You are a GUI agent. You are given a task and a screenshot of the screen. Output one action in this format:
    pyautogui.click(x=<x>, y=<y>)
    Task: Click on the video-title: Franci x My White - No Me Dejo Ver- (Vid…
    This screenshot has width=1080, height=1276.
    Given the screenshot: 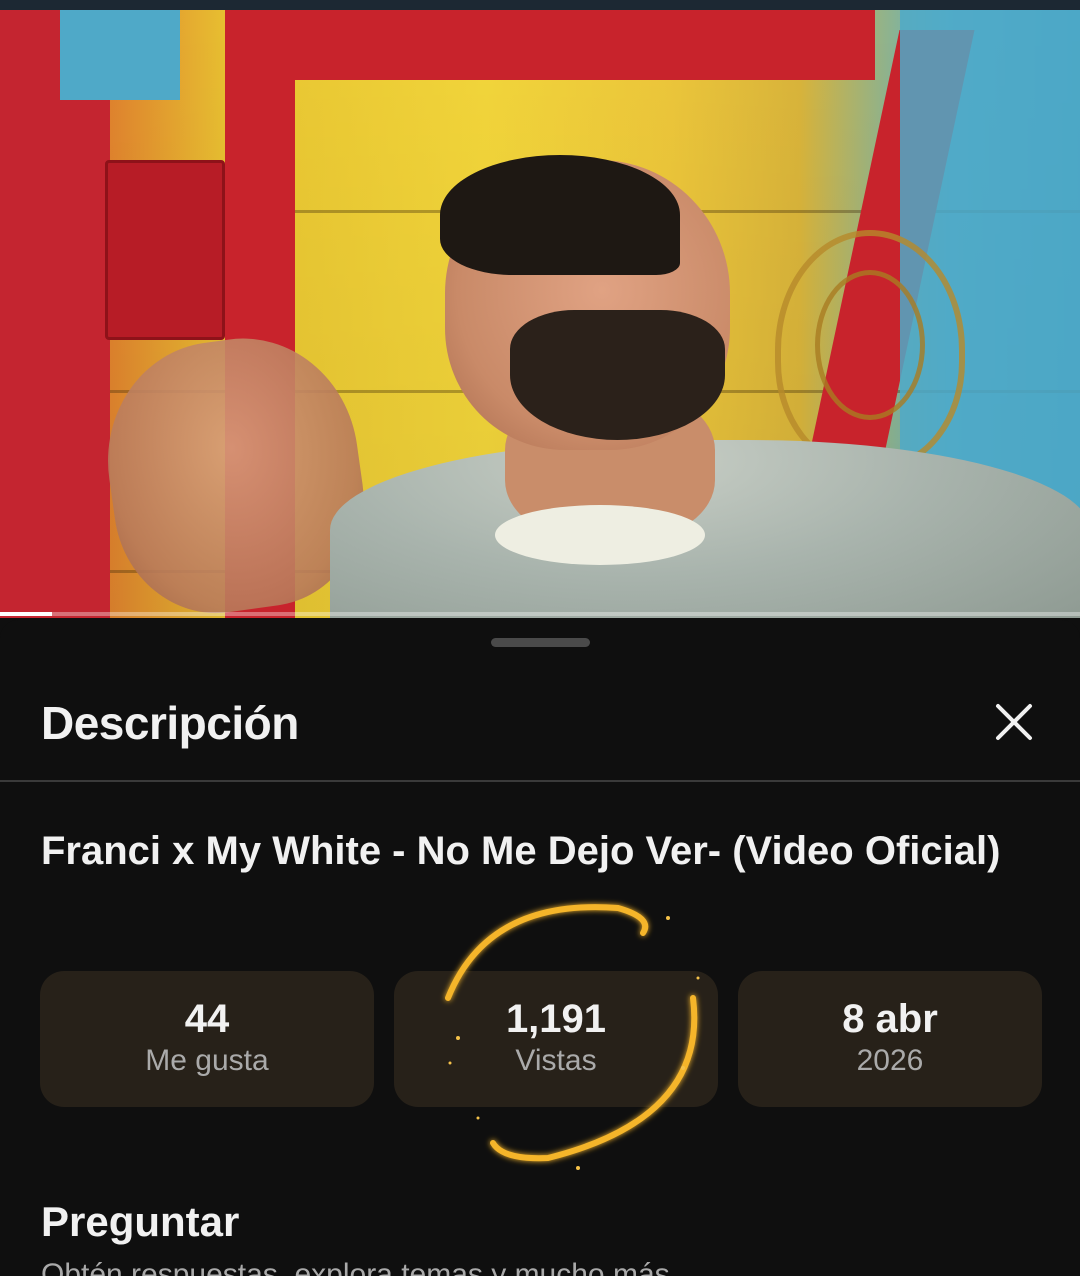 What is the action you would take?
    pyautogui.click(x=521, y=851)
    